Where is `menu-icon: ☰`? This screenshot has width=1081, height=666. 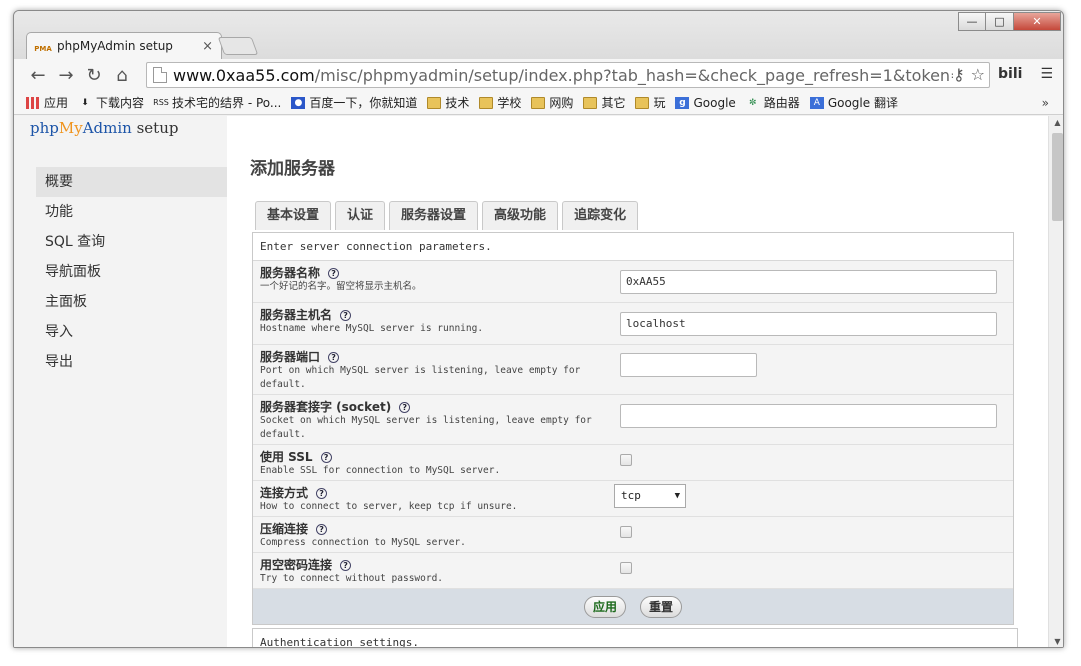 menu-icon: ☰ is located at coordinates (1046, 74).